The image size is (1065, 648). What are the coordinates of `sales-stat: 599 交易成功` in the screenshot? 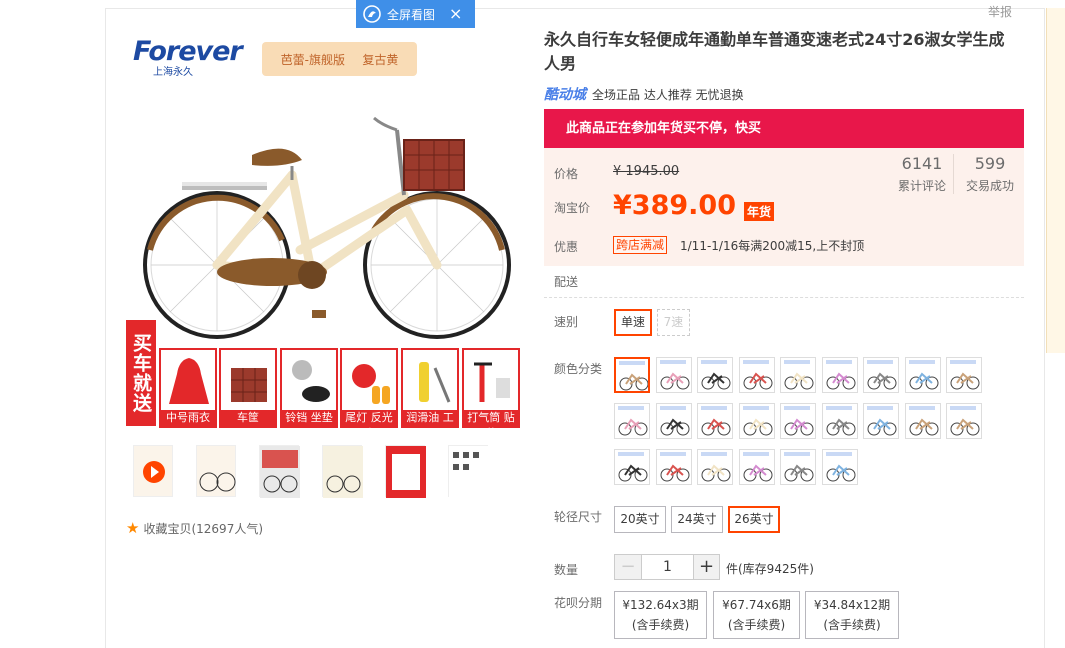 It's located at (989, 173).